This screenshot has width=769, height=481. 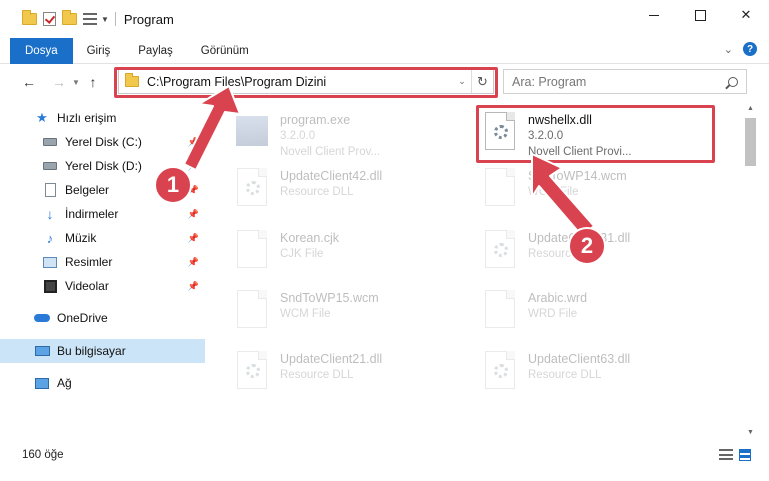 What do you see at coordinates (87, 286) in the screenshot?
I see `sidebar-item-label: Videolar` at bounding box center [87, 286].